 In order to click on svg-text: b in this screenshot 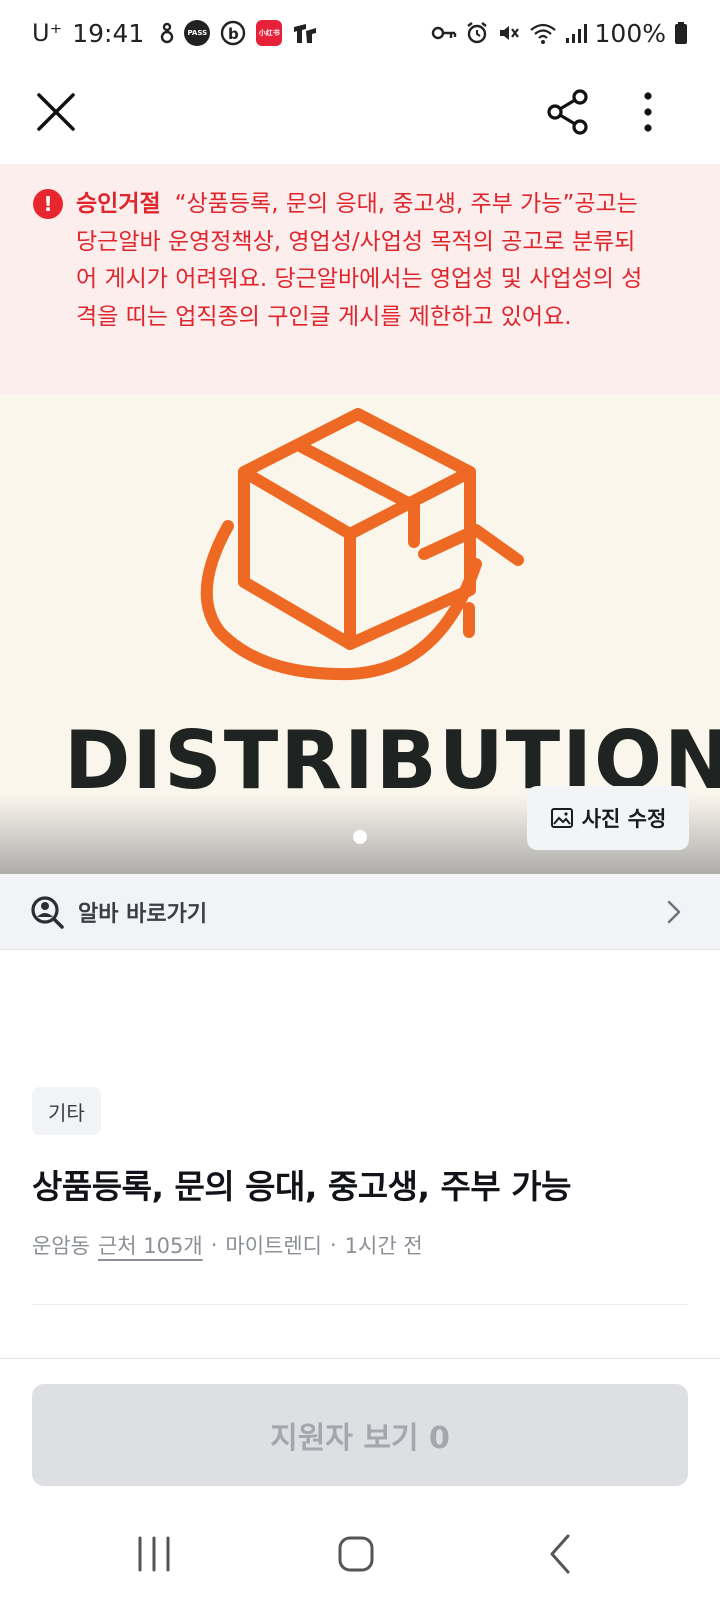, I will do `click(233, 34)`.